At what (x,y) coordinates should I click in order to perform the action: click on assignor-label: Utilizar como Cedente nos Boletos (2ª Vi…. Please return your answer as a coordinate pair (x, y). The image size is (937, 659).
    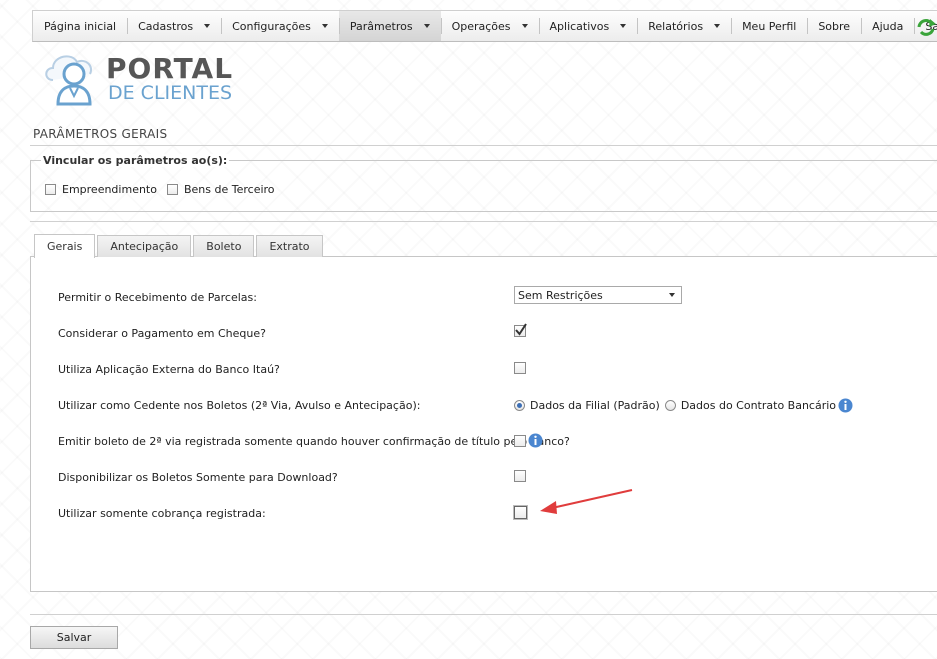
    Looking at the image, I should click on (239, 405).